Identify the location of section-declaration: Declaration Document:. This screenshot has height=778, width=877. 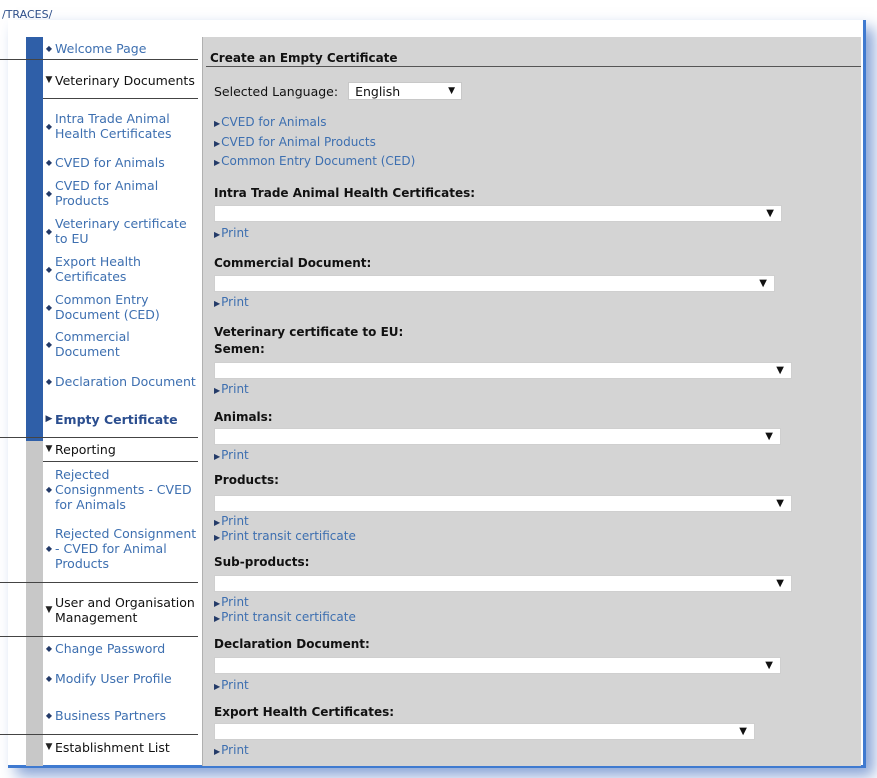
(292, 644).